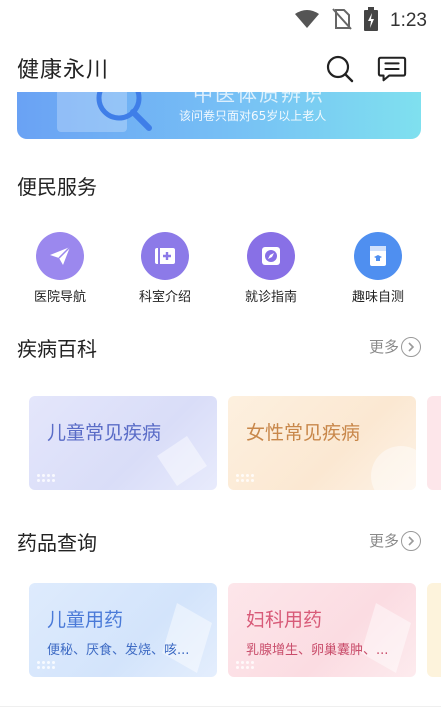 The image size is (441, 719). I want to click on service-label: 科室介绍, so click(164, 297).